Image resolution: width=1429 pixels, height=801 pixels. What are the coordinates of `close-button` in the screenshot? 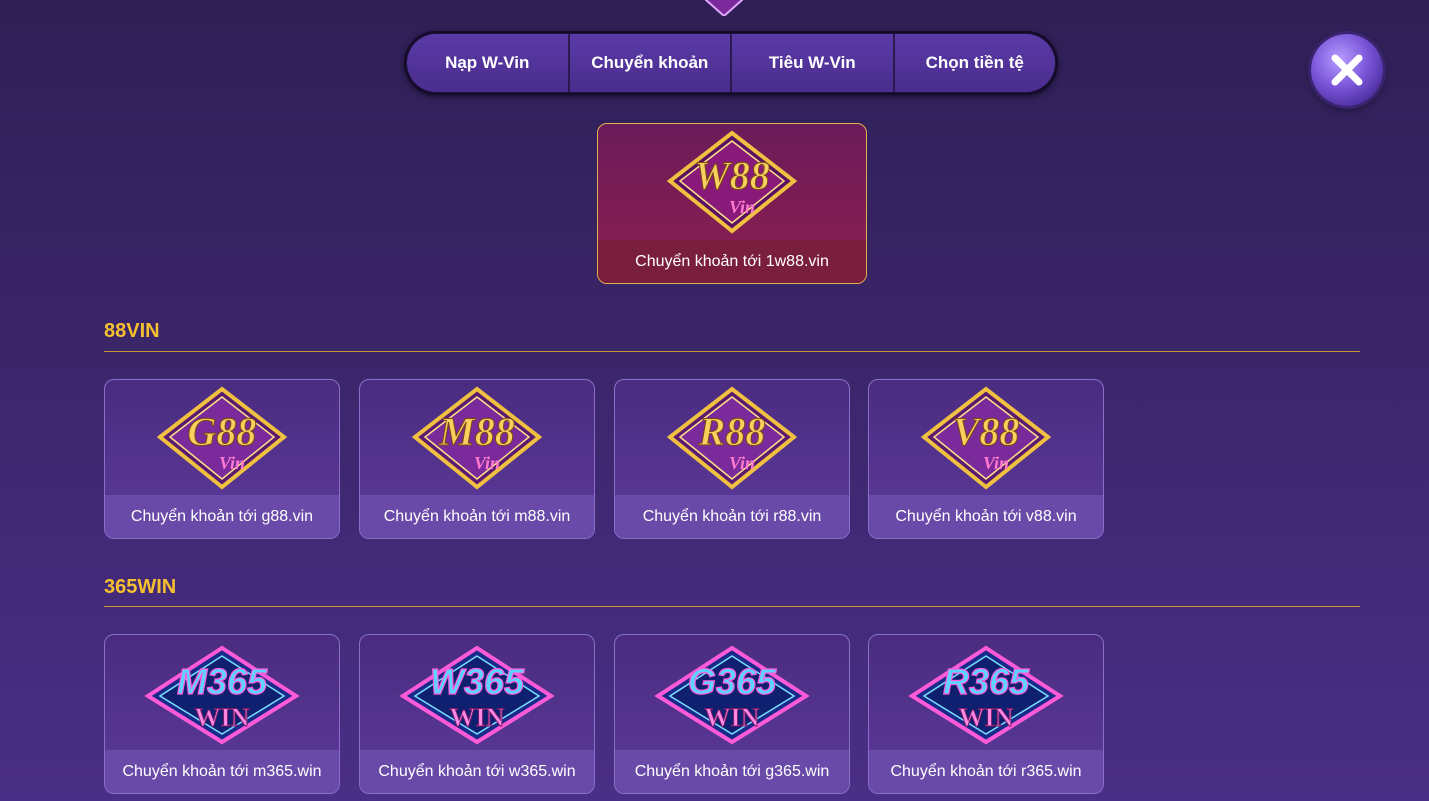 It's located at (1347, 70).